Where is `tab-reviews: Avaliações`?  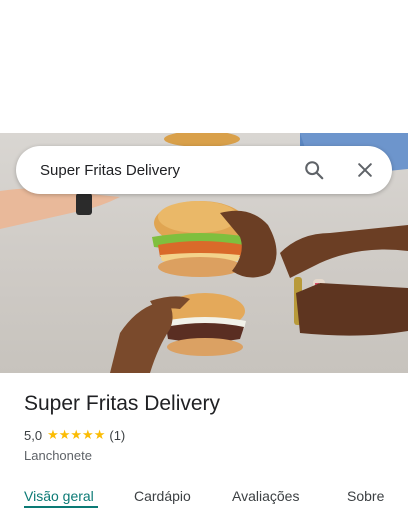 tab-reviews: Avaliações is located at coordinates (265, 496).